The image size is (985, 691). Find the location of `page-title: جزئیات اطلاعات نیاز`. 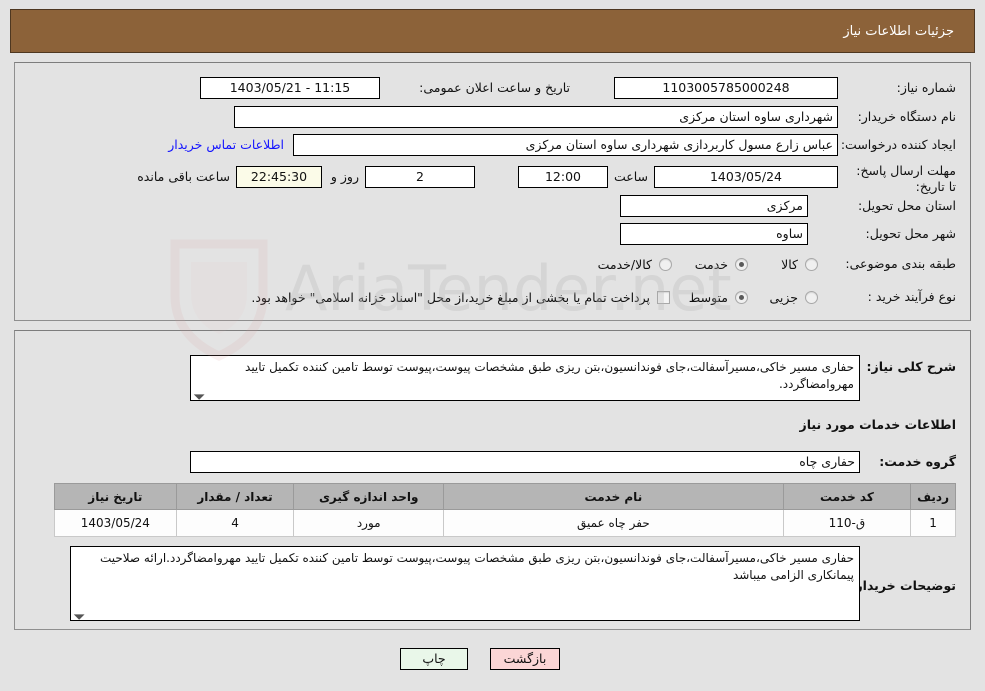

page-title: جزئیات اطلاعات نیاز is located at coordinates (898, 31).